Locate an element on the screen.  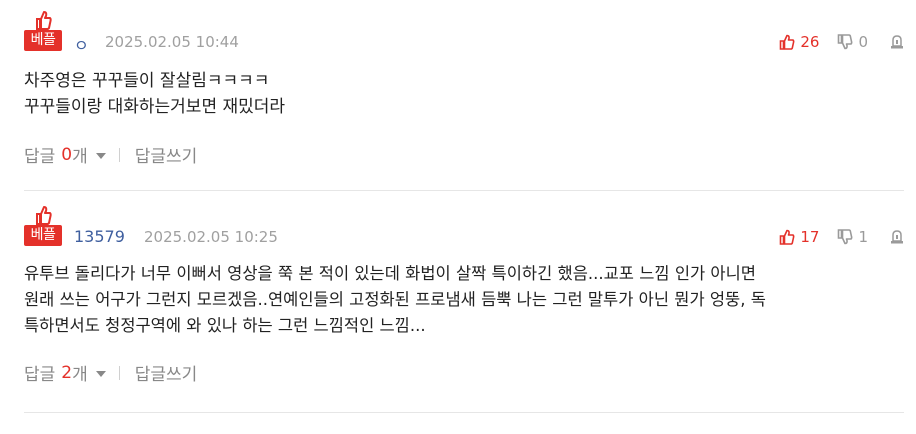
reply-count: 2 is located at coordinates (67, 372).